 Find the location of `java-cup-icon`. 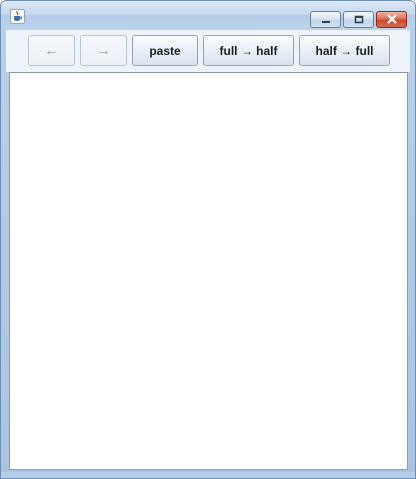

java-cup-icon is located at coordinates (17, 16).